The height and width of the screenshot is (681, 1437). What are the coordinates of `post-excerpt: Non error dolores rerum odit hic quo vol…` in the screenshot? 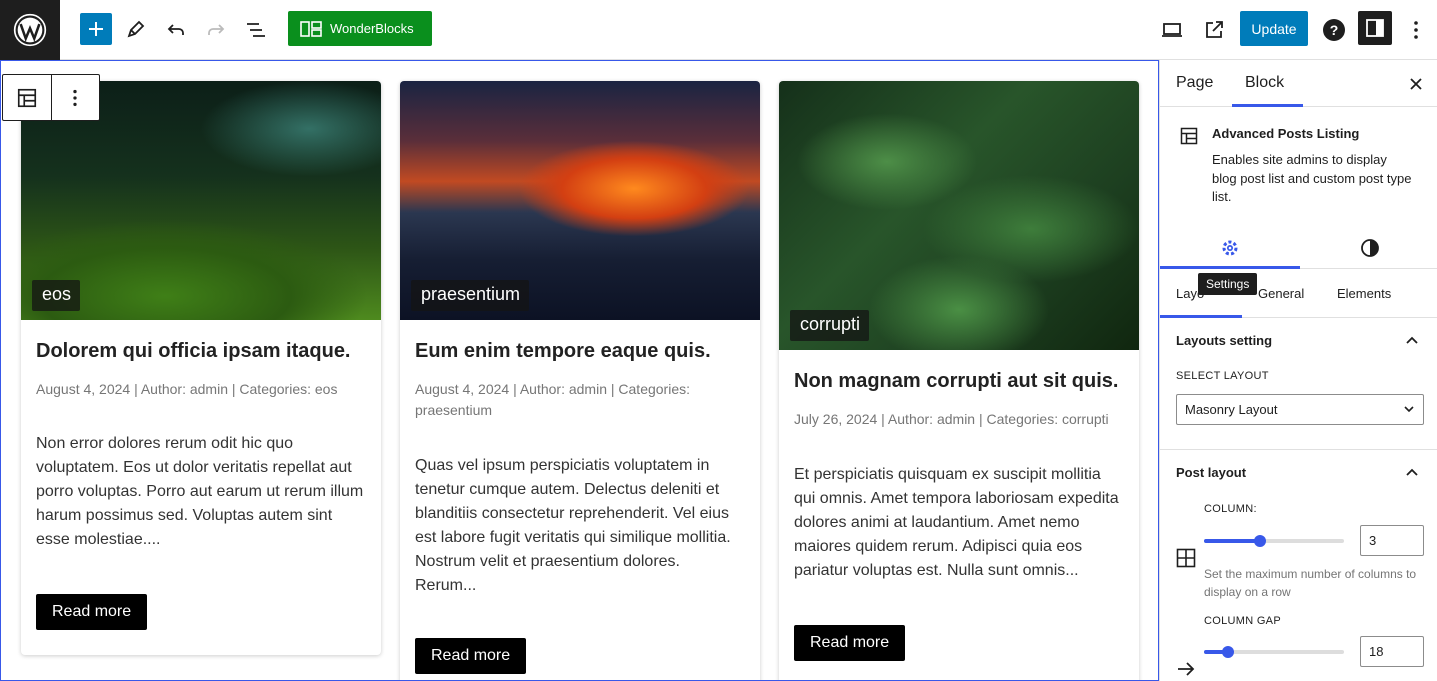 It's located at (200, 491).